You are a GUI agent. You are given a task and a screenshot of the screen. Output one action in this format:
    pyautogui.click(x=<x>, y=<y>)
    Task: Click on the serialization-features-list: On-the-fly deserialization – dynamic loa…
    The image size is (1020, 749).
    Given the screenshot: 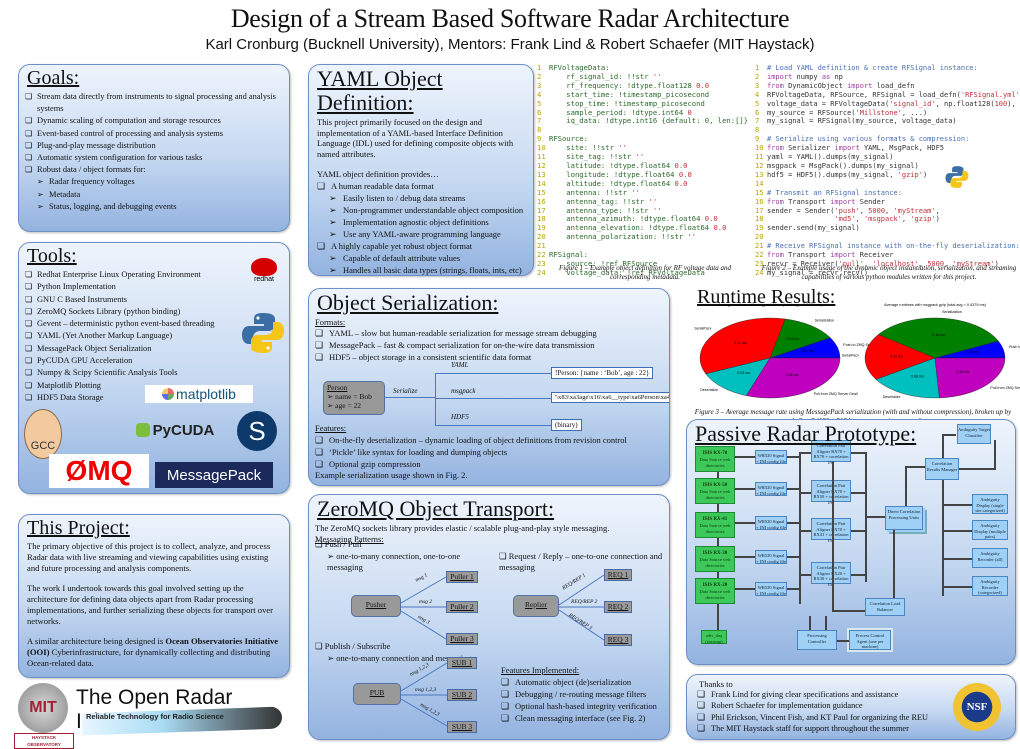 What is the action you would take?
    pyautogui.click(x=468, y=452)
    